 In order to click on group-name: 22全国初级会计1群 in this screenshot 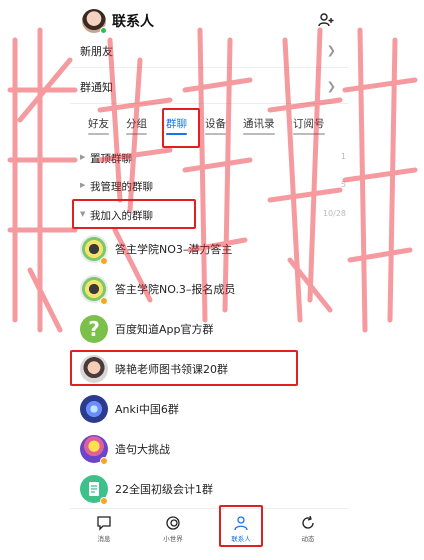, I will do `click(164, 489)`.